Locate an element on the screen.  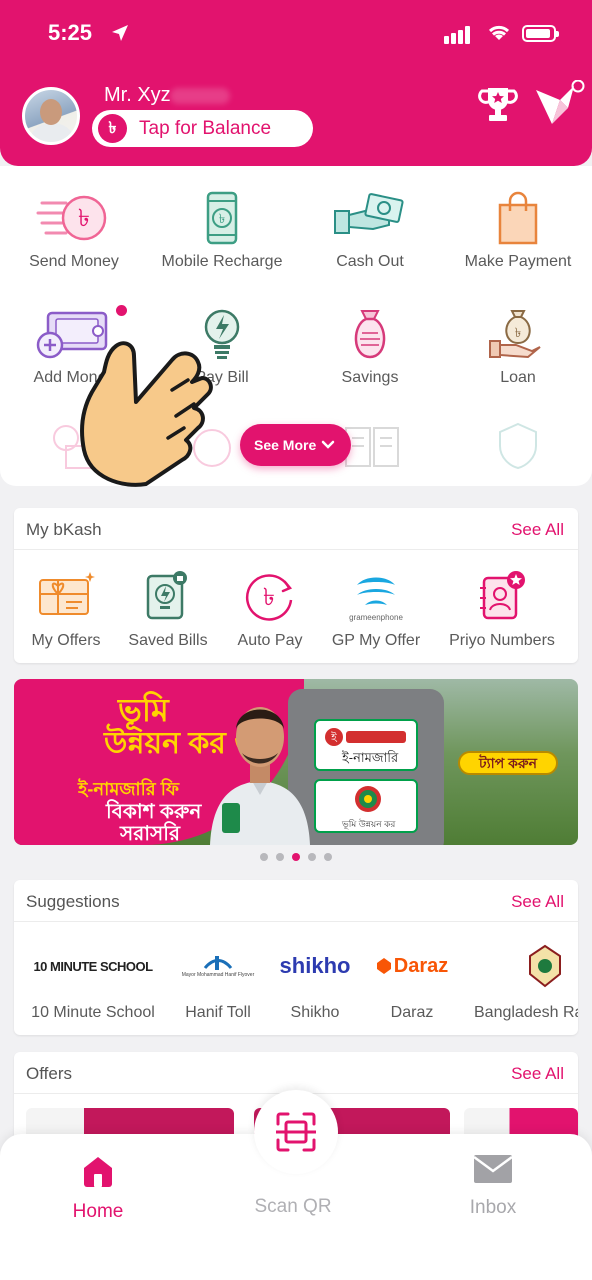
shikho-label: Shikho is located at coordinates (315, 1012).